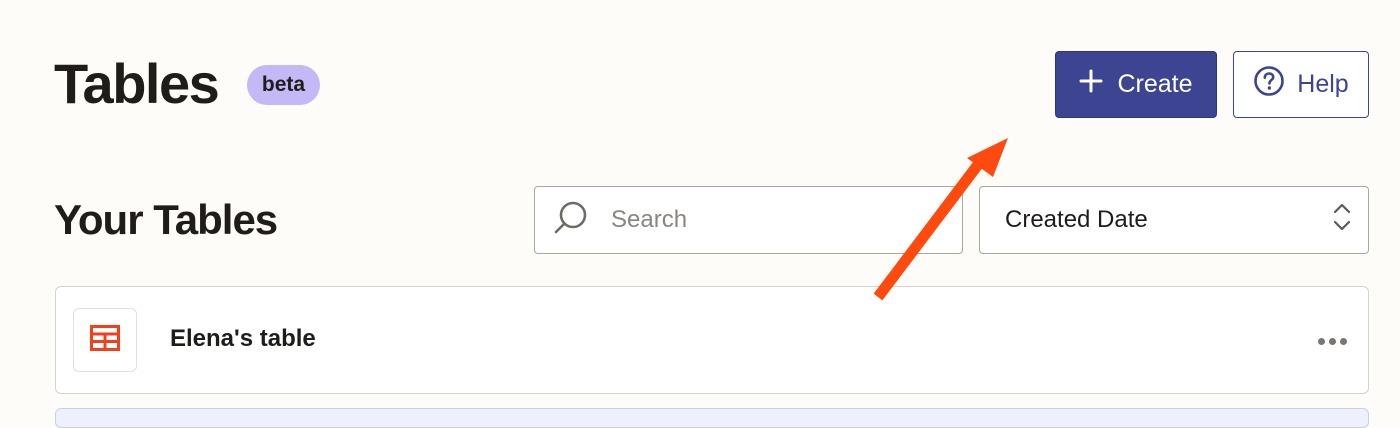 The height and width of the screenshot is (428, 1400). Describe the element at coordinates (571, 220) in the screenshot. I see `search-icon` at that location.